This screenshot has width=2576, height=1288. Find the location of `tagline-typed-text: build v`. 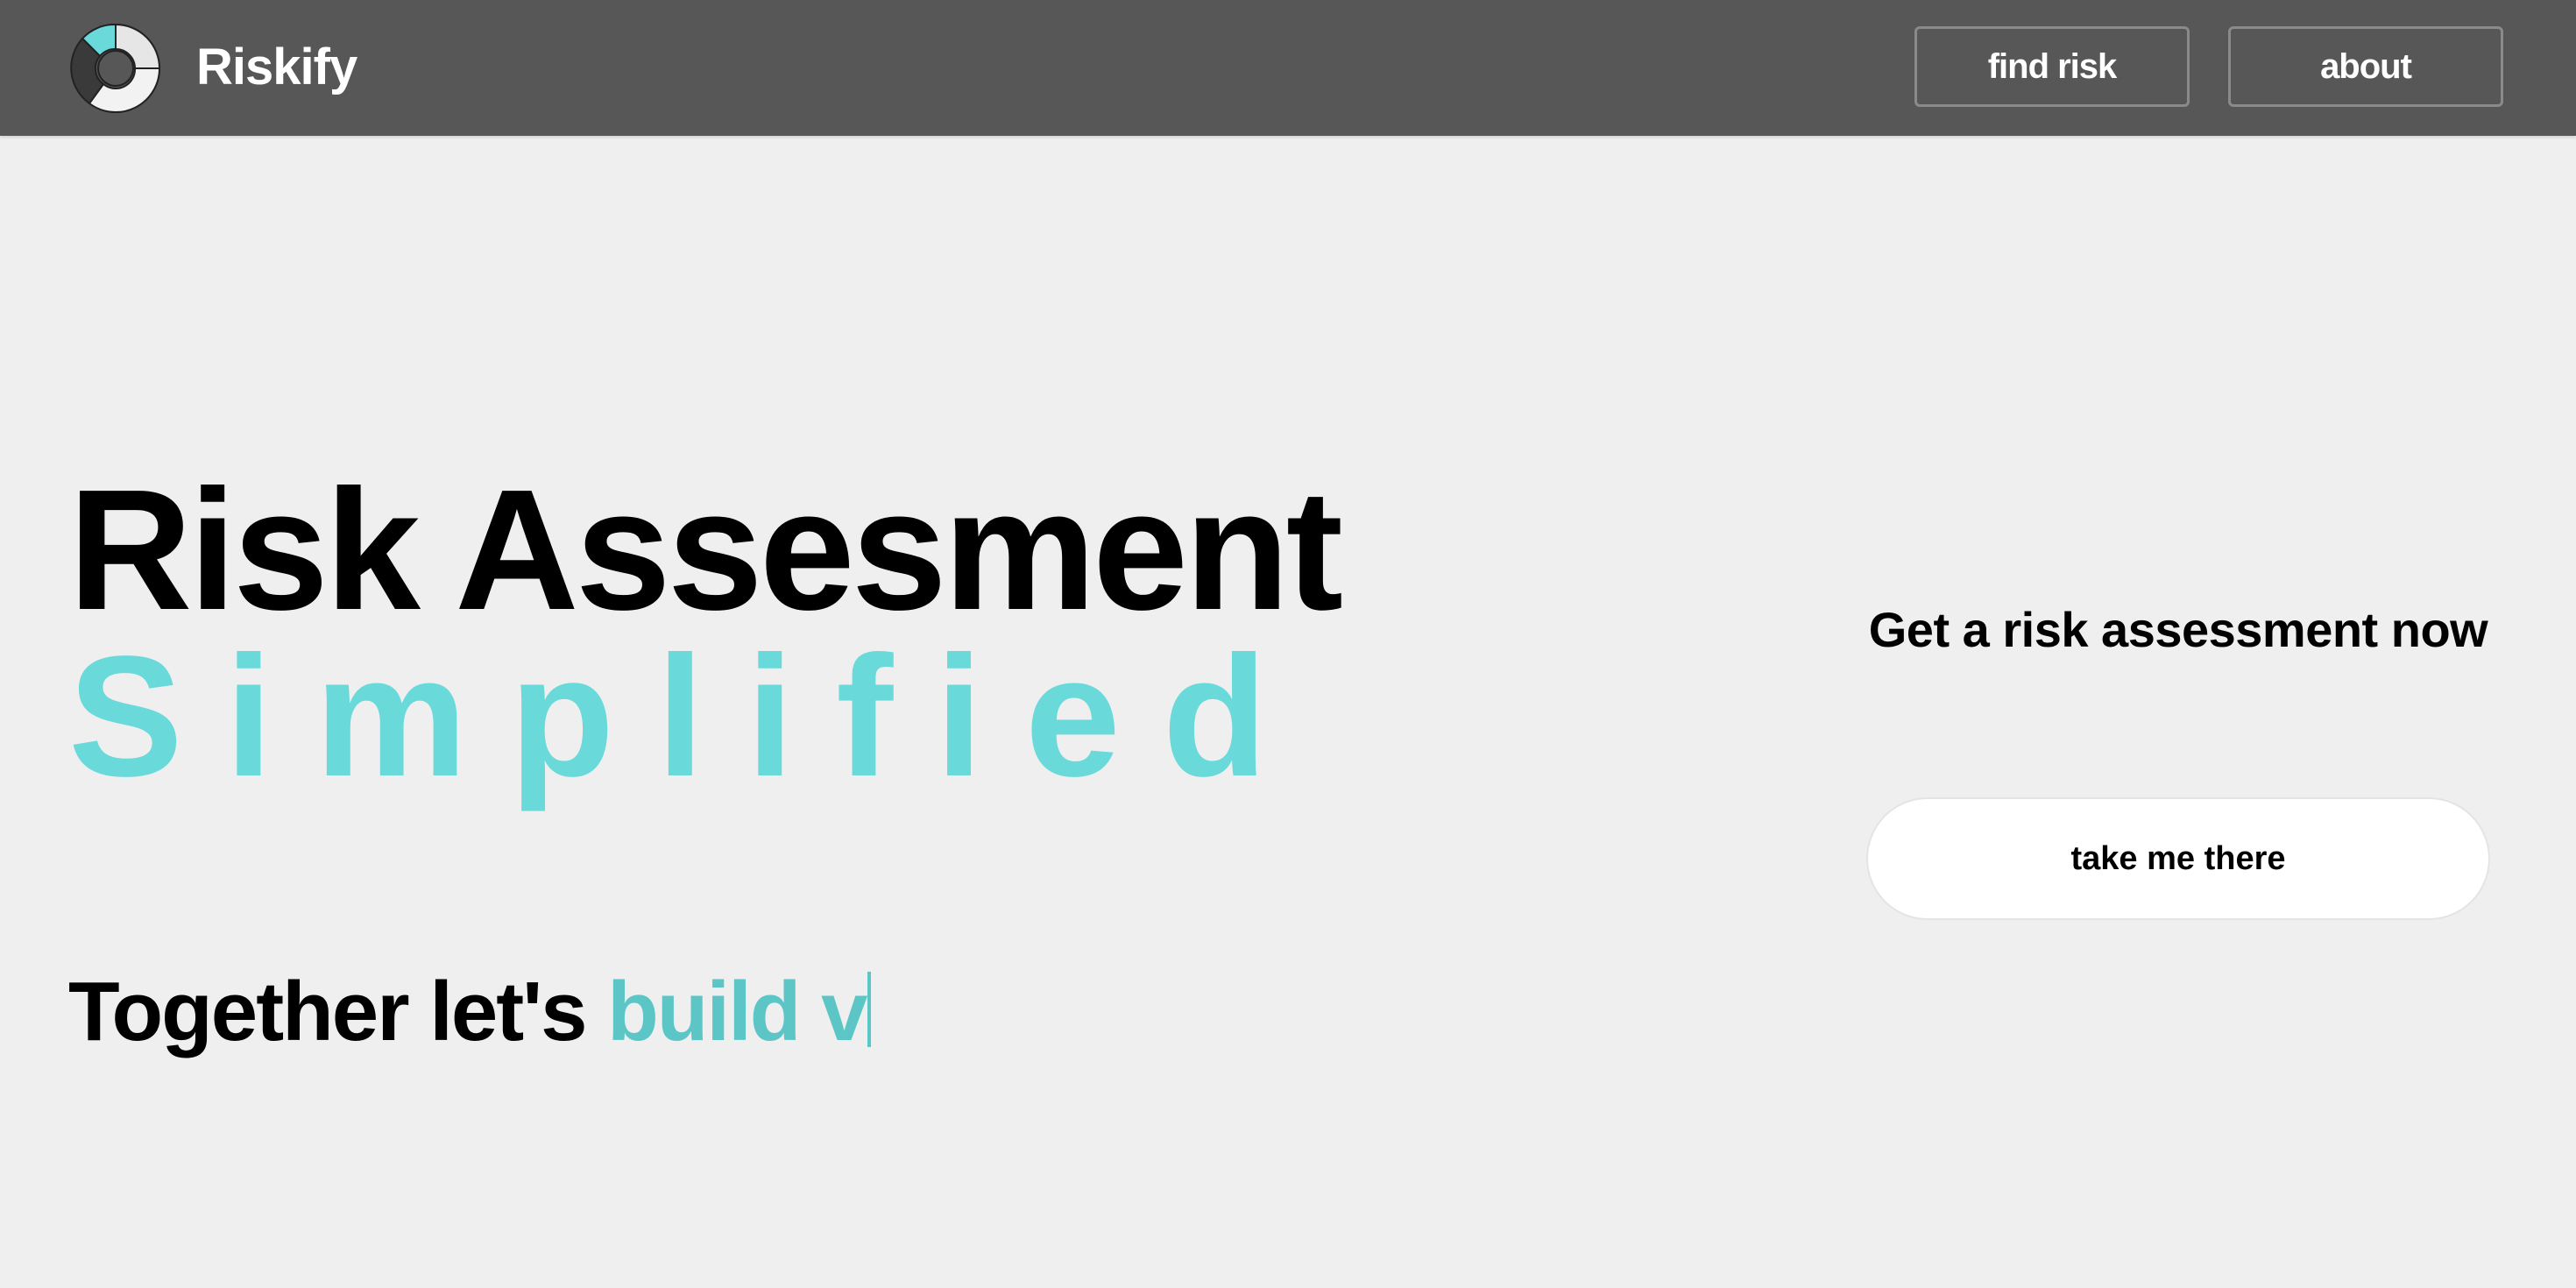

tagline-typed-text: build v is located at coordinates (737, 1011).